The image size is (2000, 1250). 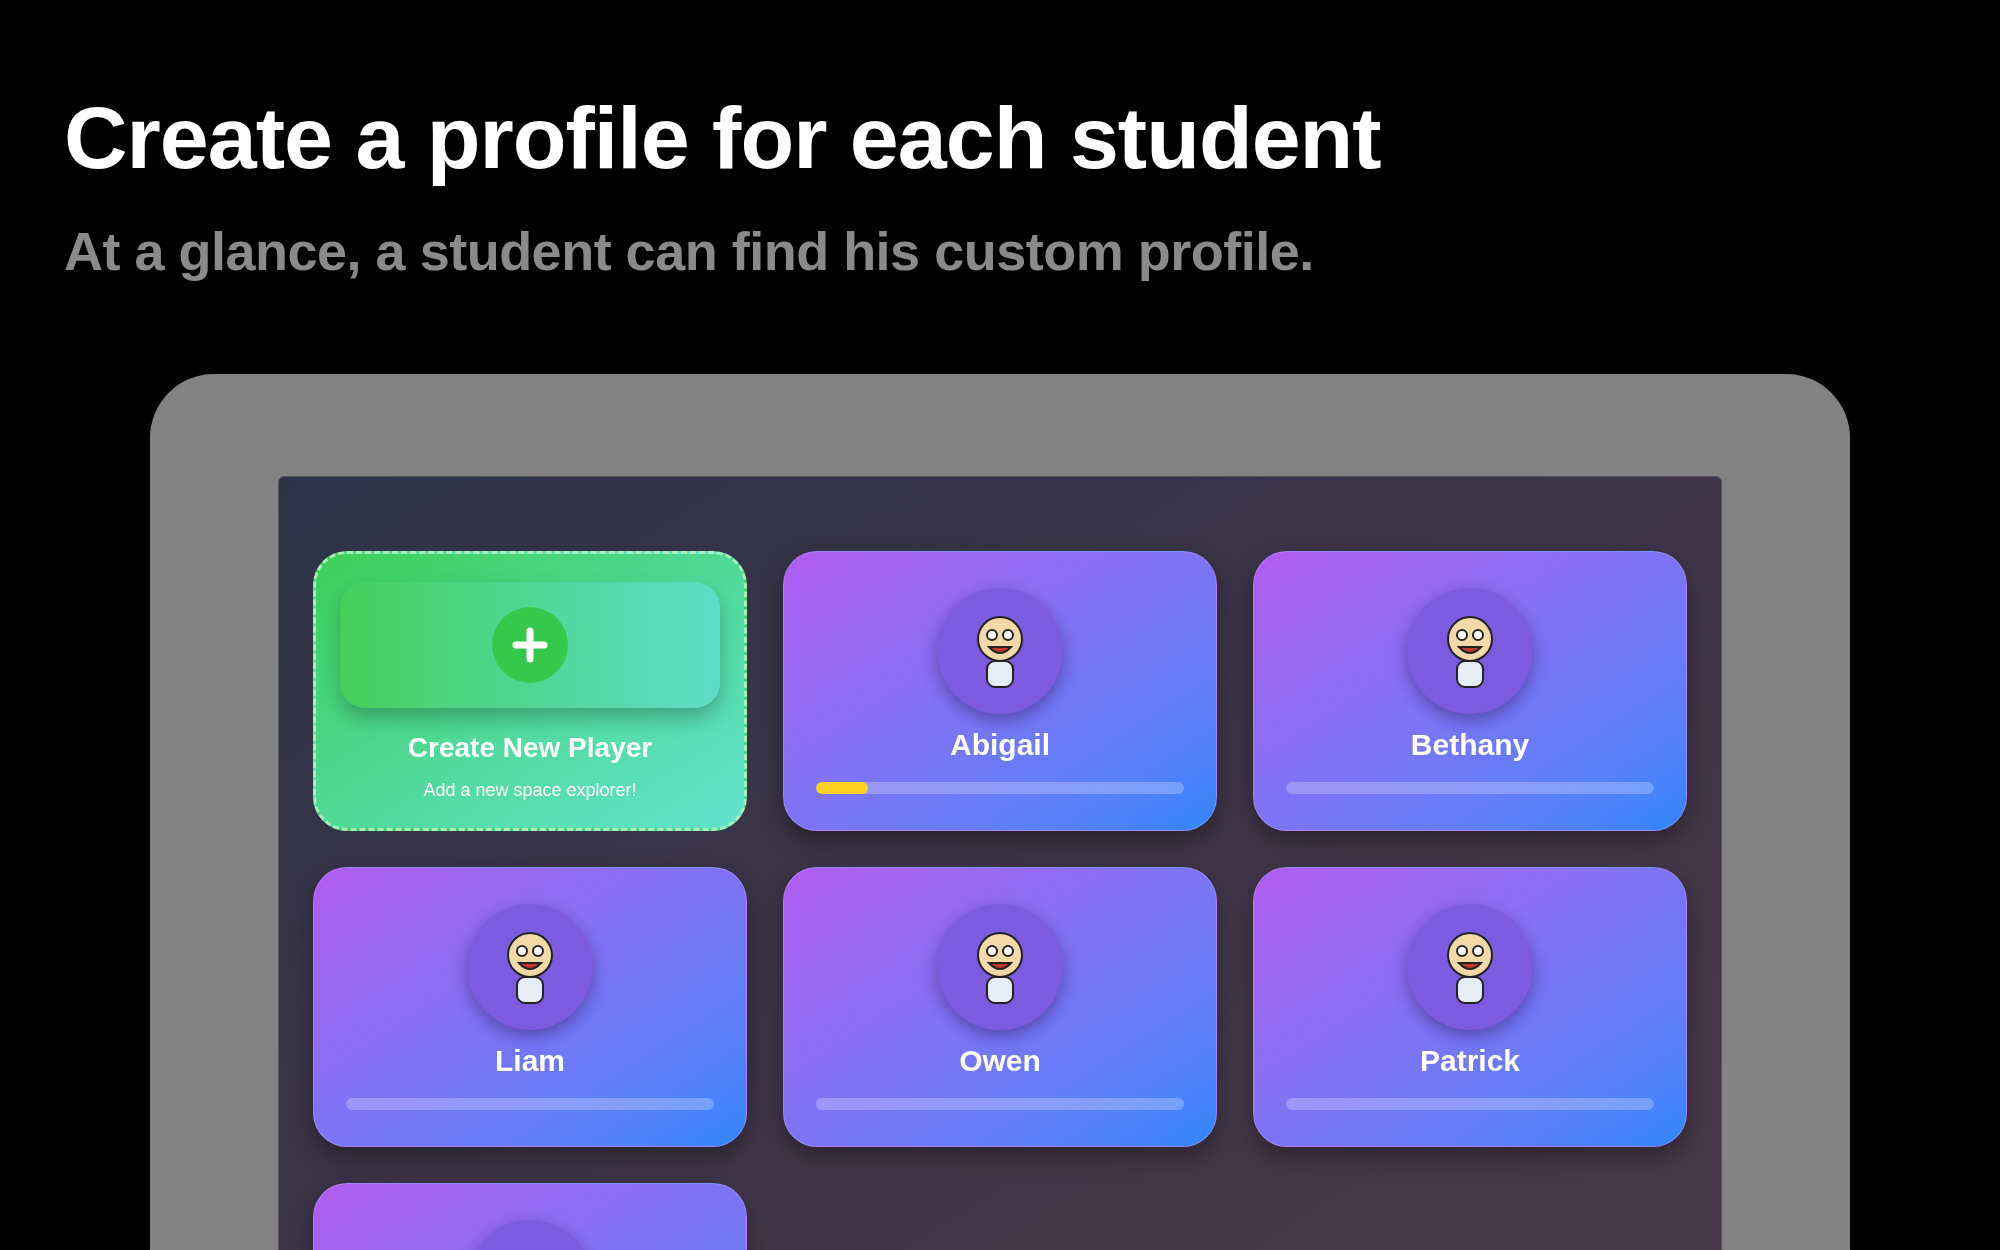 I want to click on player-card: Owen, so click(x=1000, y=1007).